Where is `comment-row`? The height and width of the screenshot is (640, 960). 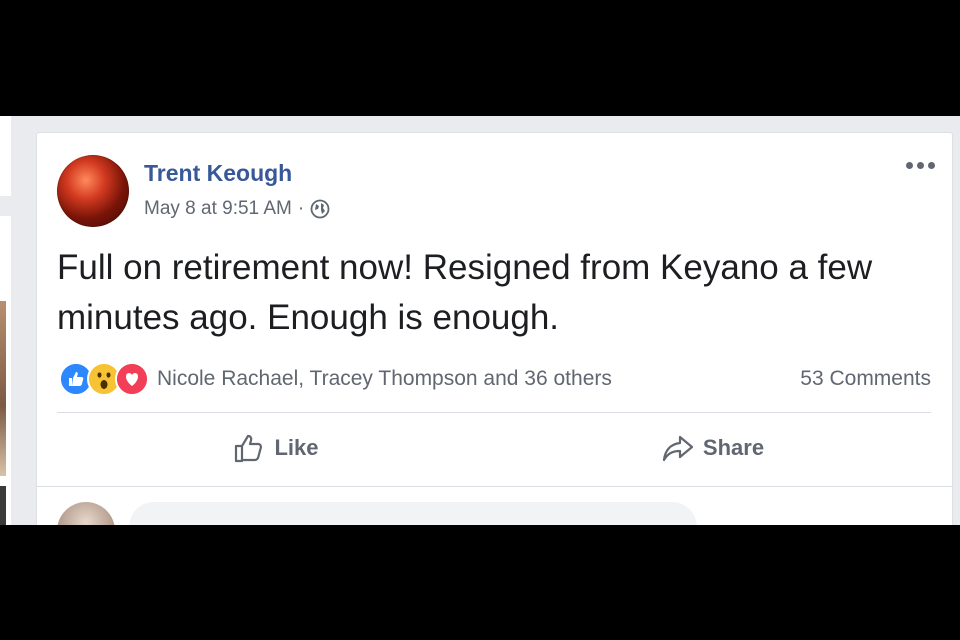
comment-row is located at coordinates (494, 513).